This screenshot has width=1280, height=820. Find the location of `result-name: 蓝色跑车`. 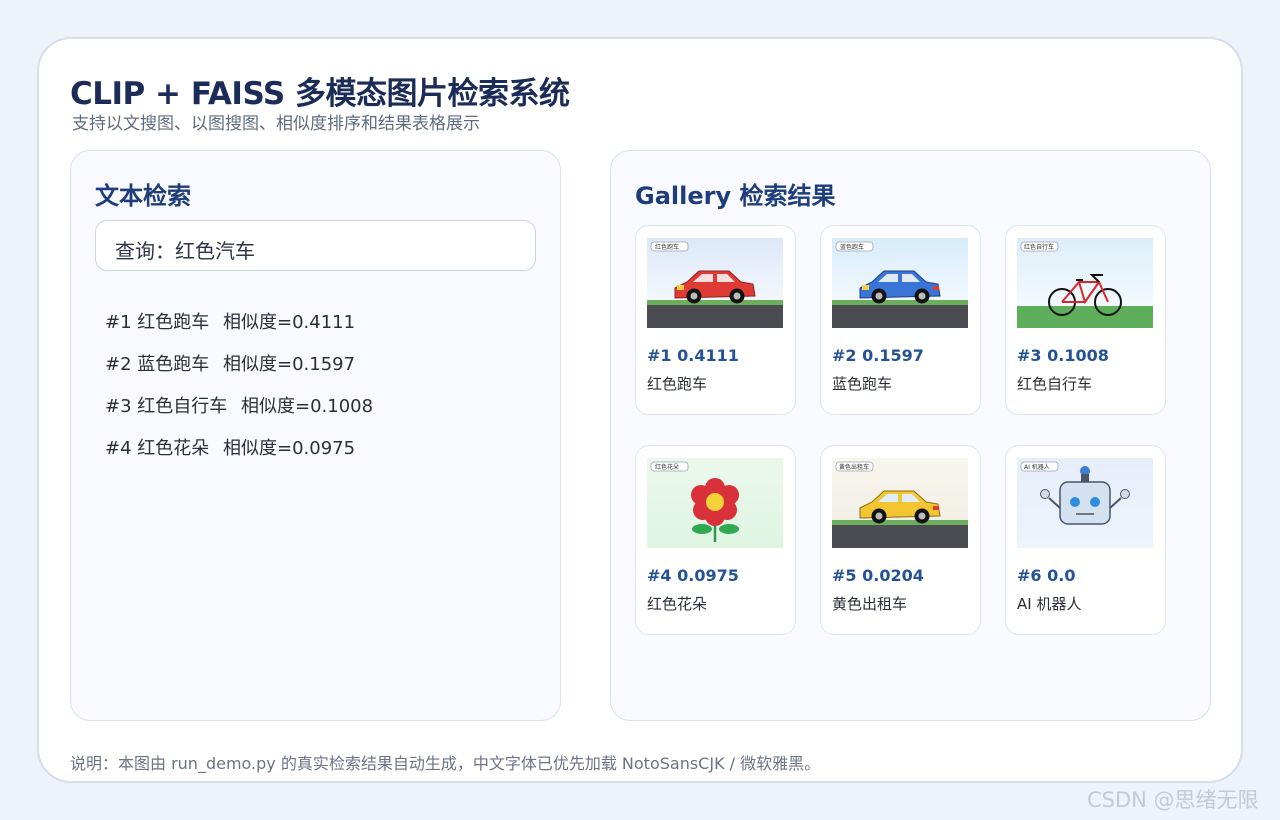

result-name: 蓝色跑车 is located at coordinates (173, 364).